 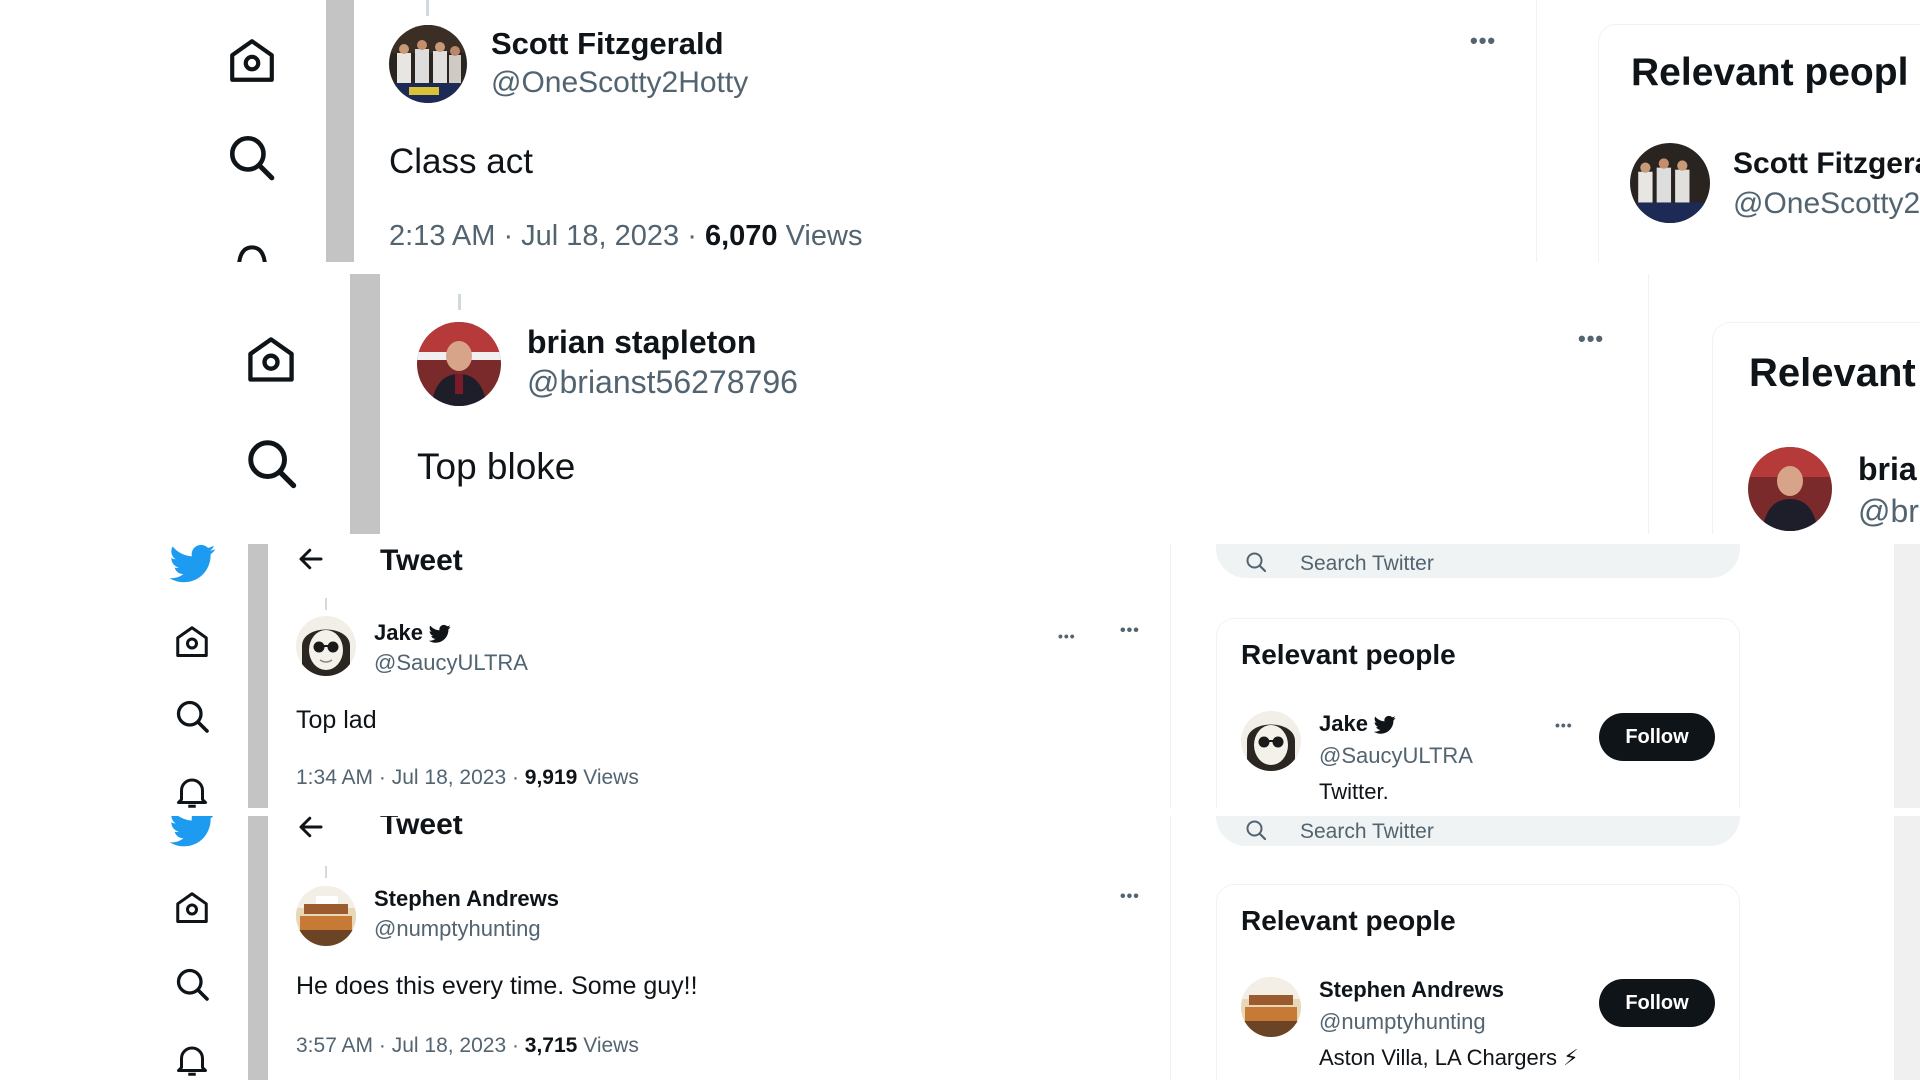 What do you see at coordinates (1889, 511) in the screenshot?
I see `person-handle: @bri` at bounding box center [1889, 511].